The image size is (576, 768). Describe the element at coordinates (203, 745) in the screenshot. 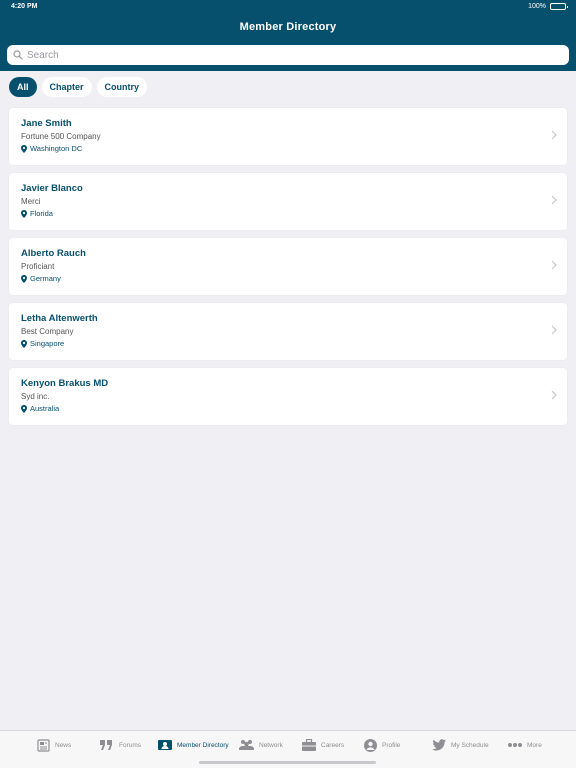

I see `tab-label: Member Directory` at that location.